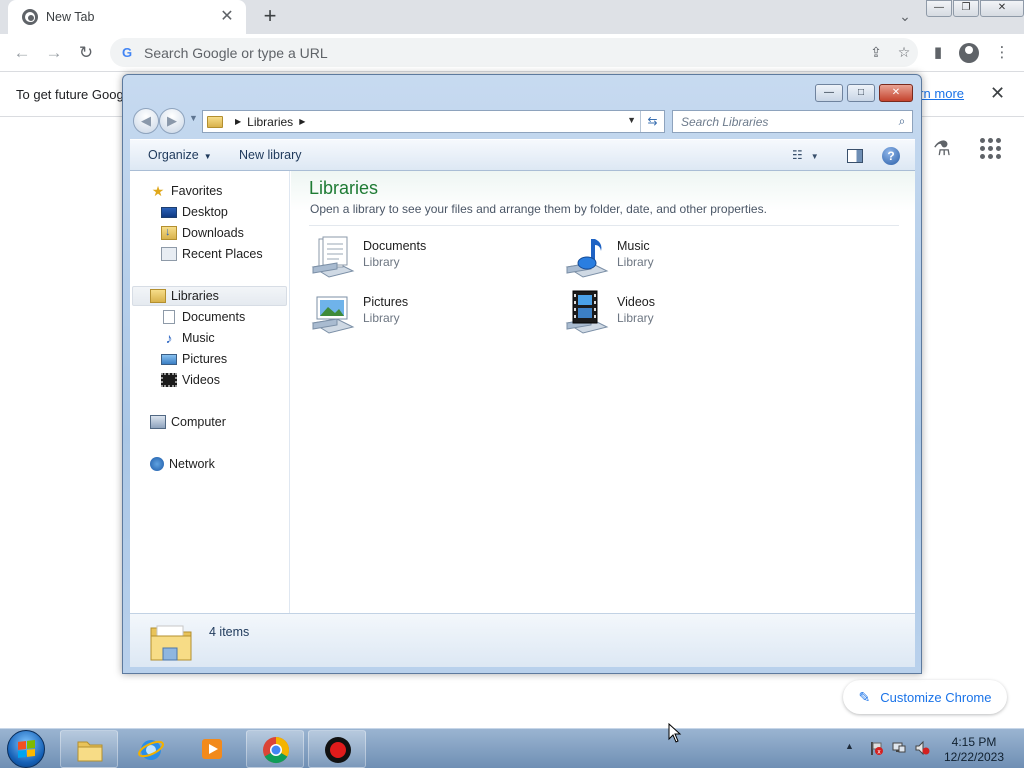 The width and height of the screenshot is (1024, 768). I want to click on explorer-close-button: ✕, so click(896, 93).